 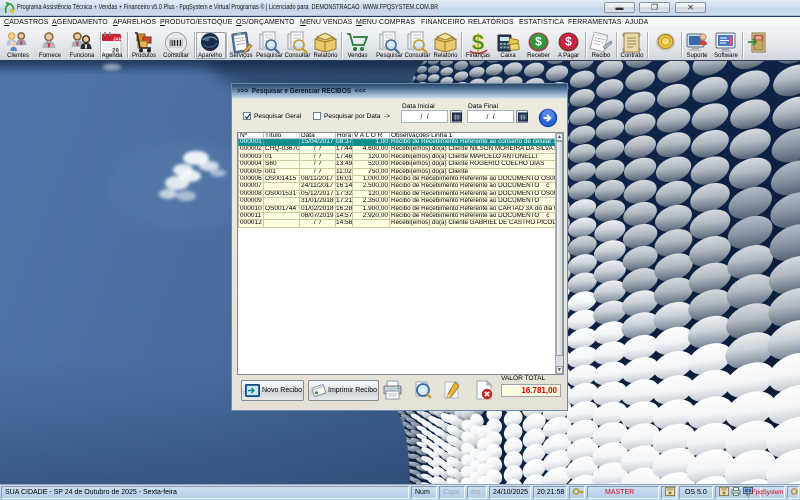 I want to click on svg-text: EXIT, so click(x=758, y=38).